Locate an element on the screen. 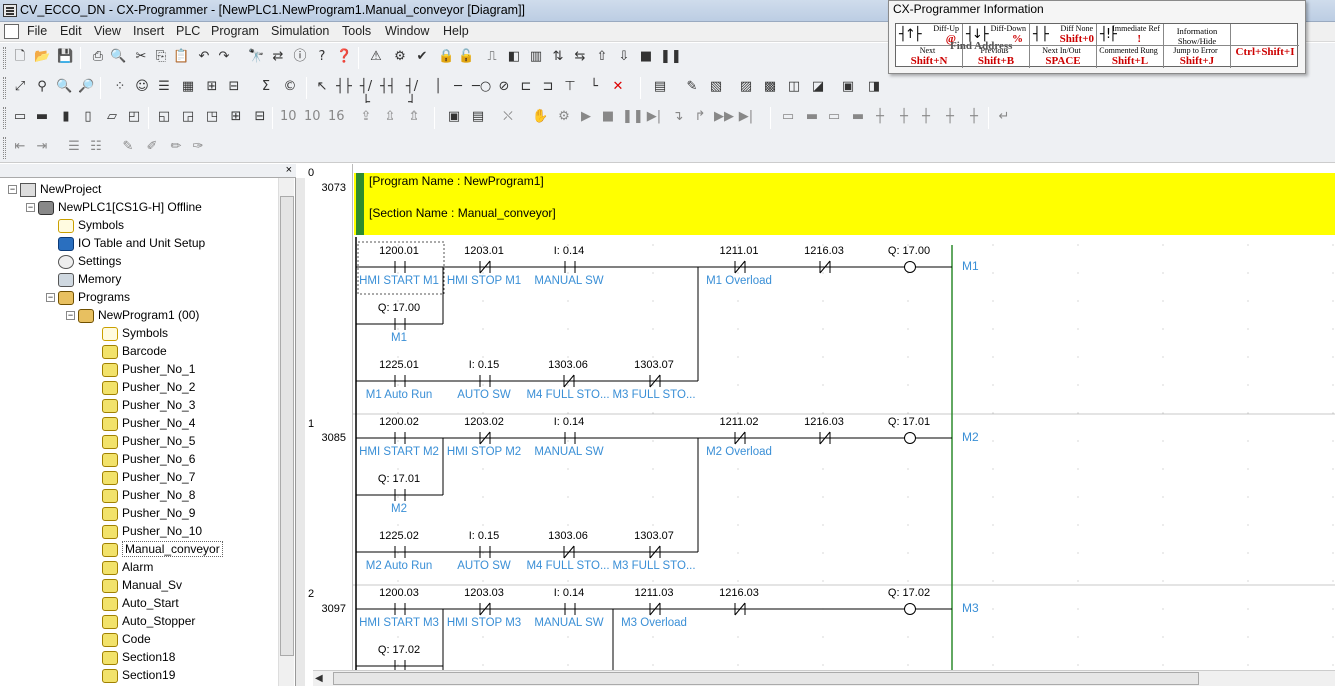 The image size is (1335, 686). menu-program: Program is located at coordinates (235, 31).